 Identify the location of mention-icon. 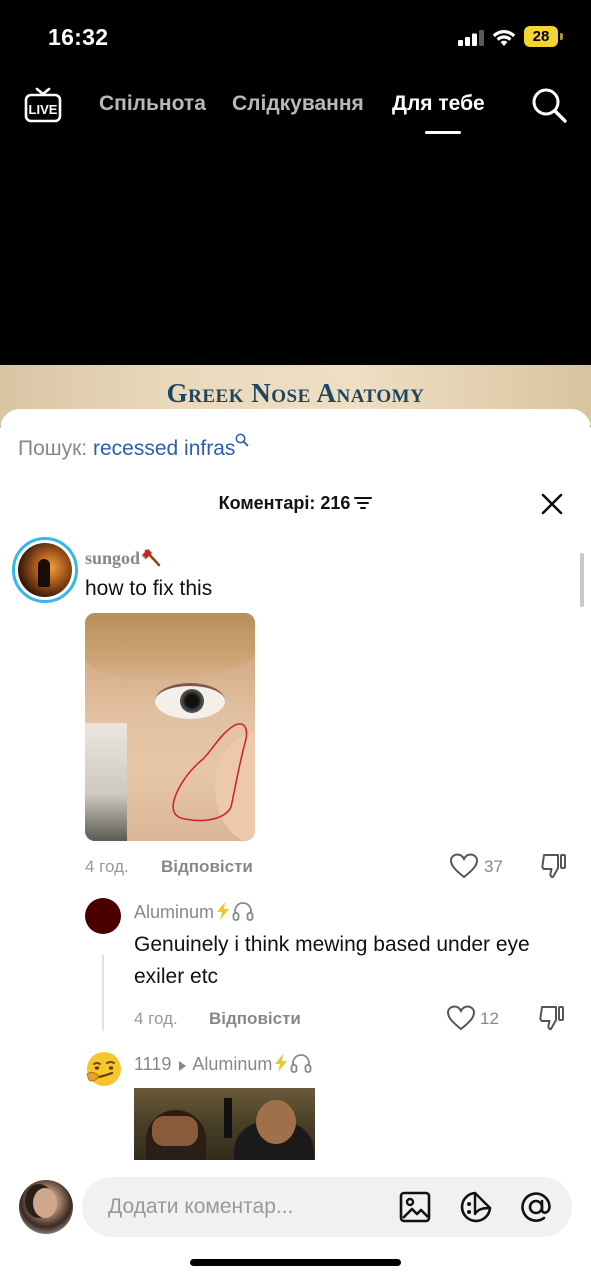
(536, 1207).